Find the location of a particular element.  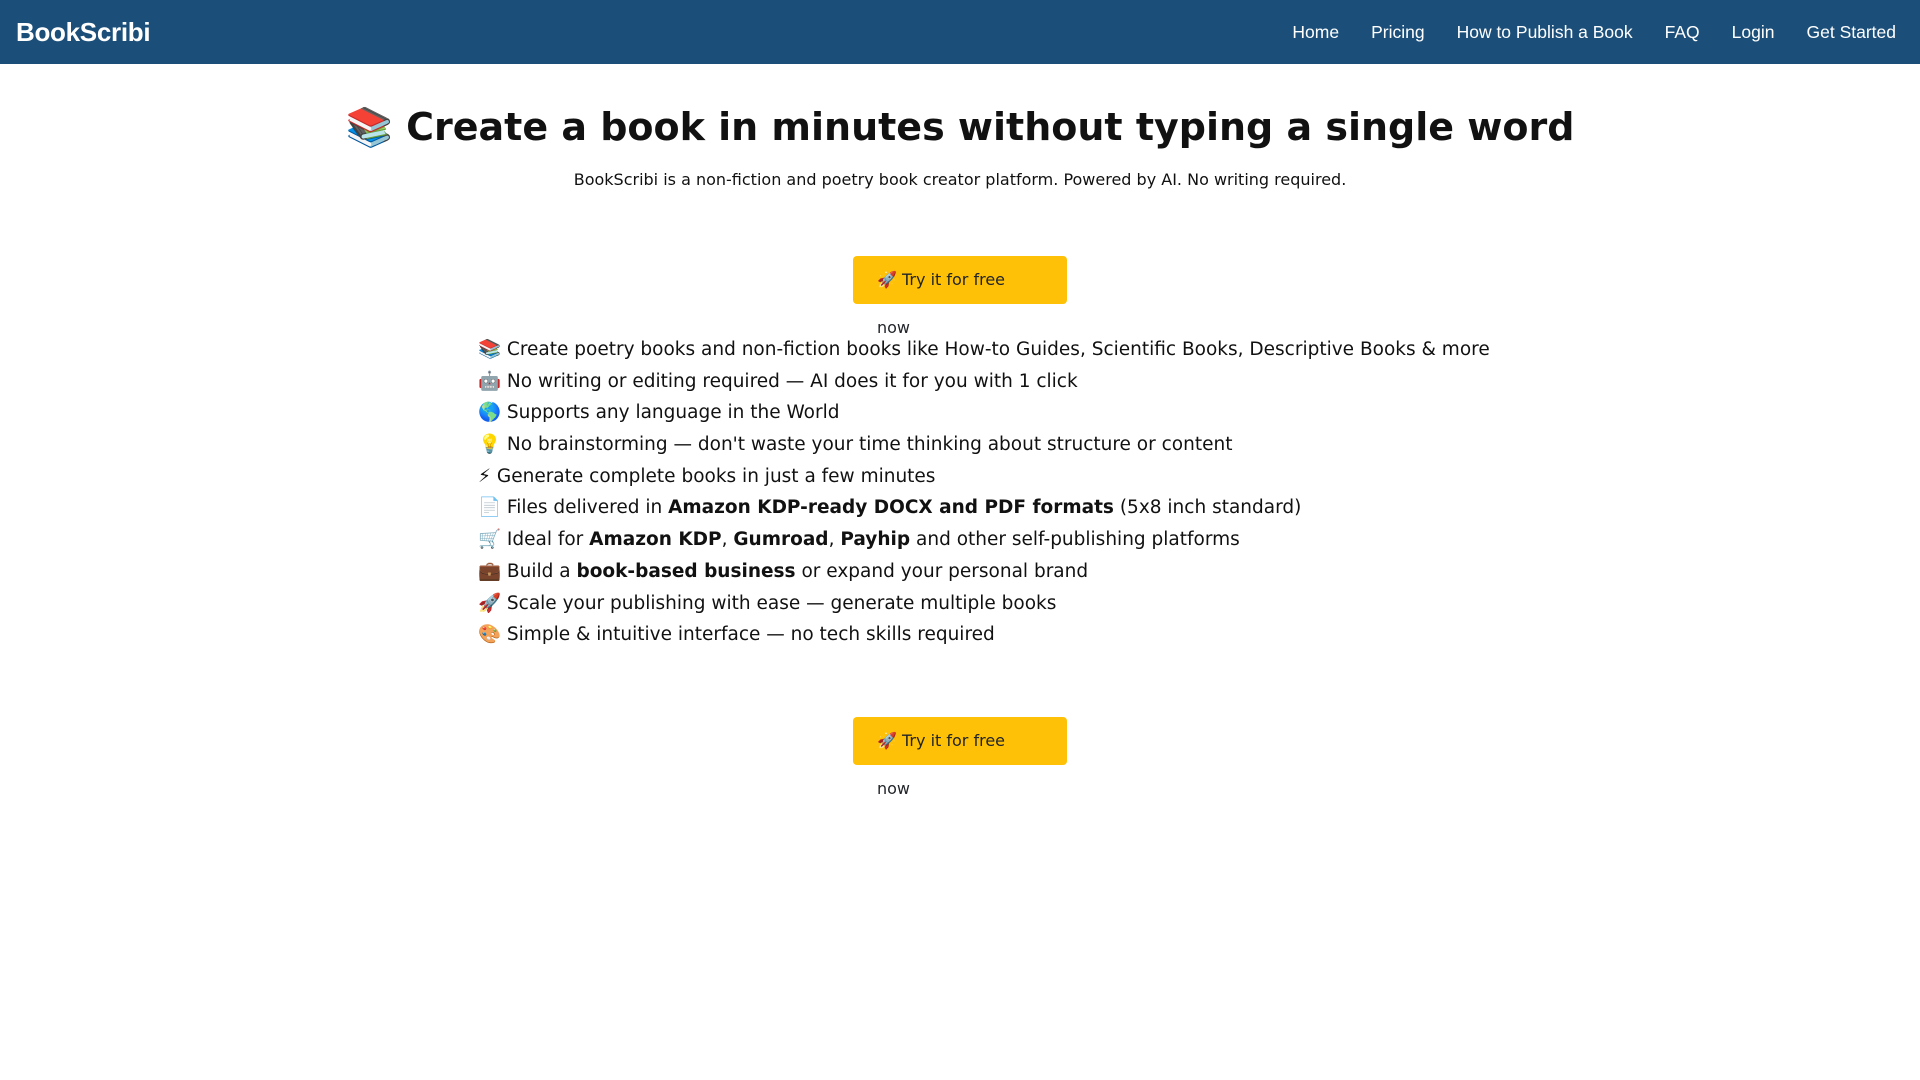

feature-text: and other self-publishing platforms is located at coordinates (1075, 540).